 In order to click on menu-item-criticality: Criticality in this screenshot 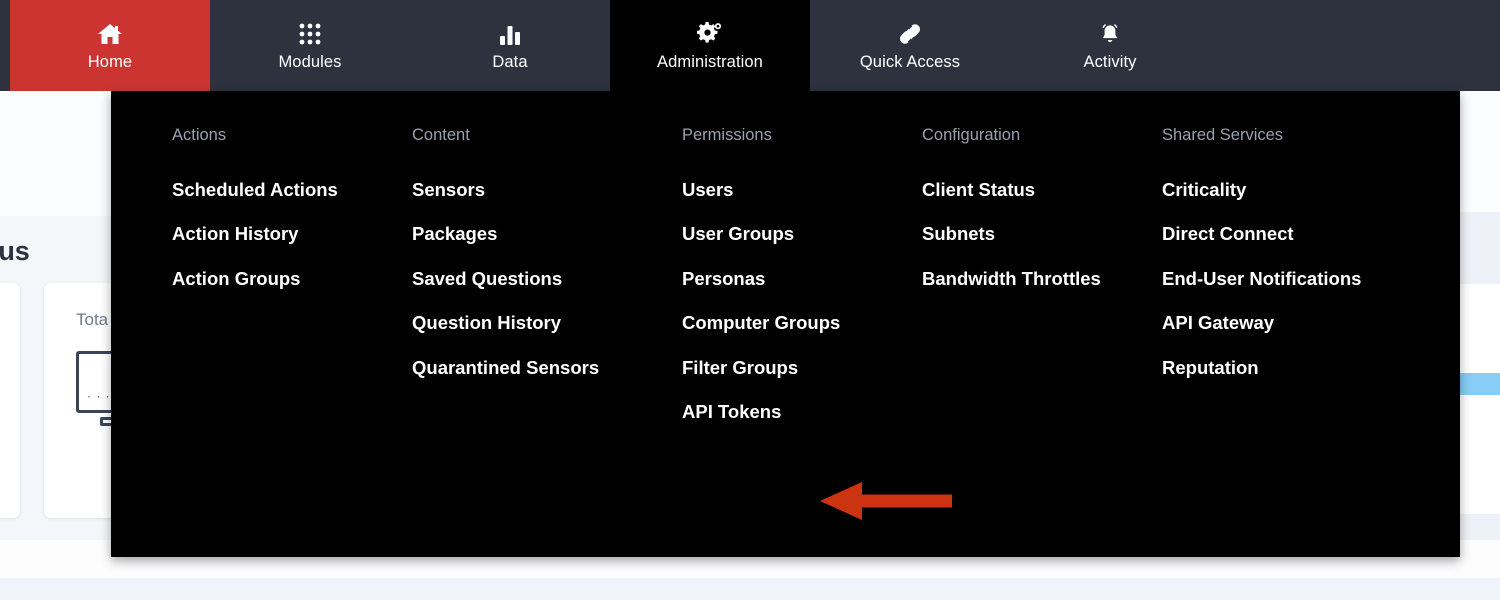, I will do `click(1204, 190)`.